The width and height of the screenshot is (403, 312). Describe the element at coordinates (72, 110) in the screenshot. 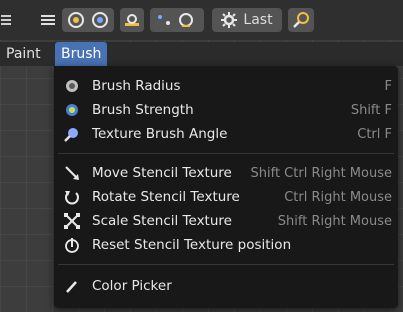

I see `brush-strength-icon` at that location.